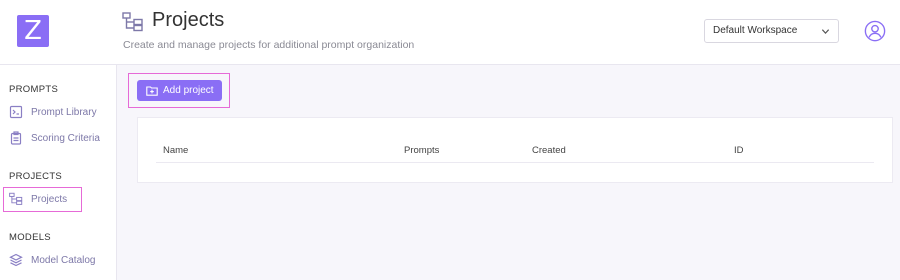  Describe the element at coordinates (36, 176) in the screenshot. I see `sidebar-section-projects: PROJECTS` at that location.